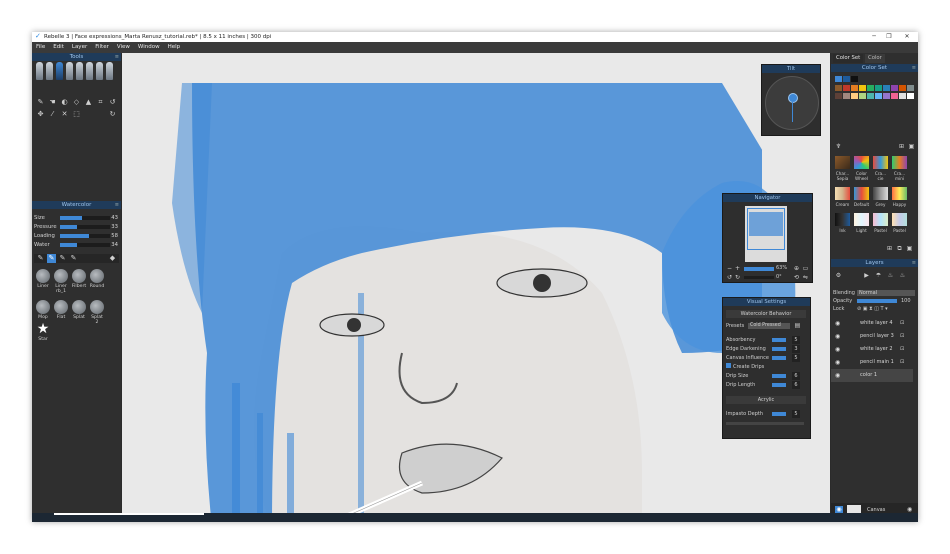 Image resolution: width=950 pixels, height=554 pixels. What do you see at coordinates (61, 312) in the screenshot?
I see `preset-flat: Flat` at bounding box center [61, 312].